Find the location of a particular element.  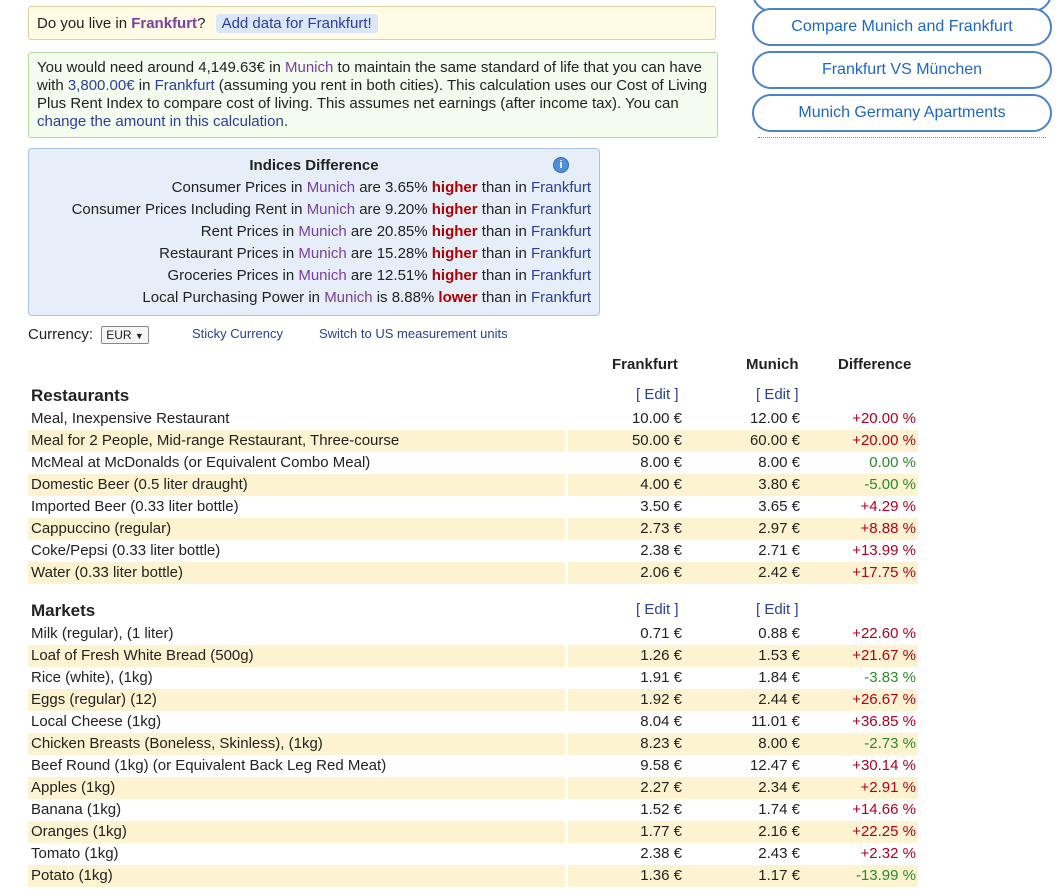

price-city-b: 1.17 € is located at coordinates (743, 876).